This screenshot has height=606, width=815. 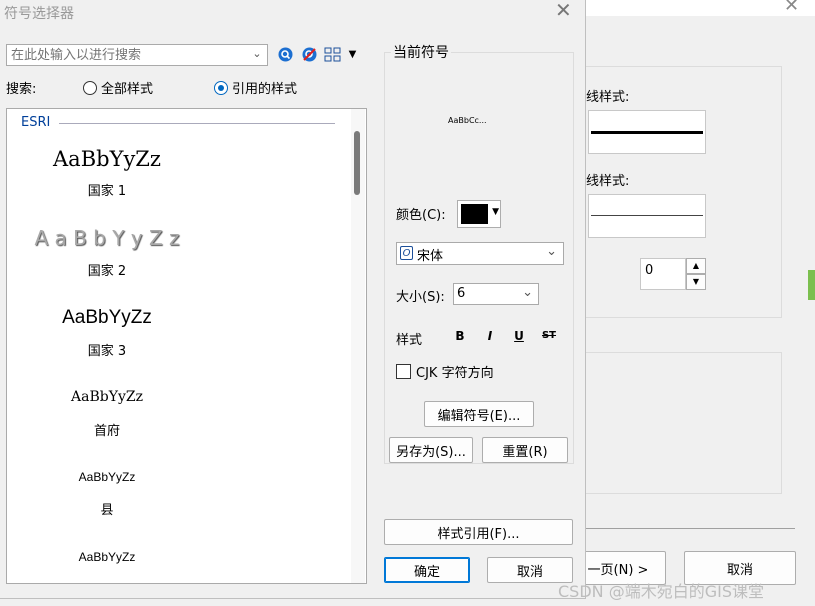 What do you see at coordinates (406, 253) in the screenshot?
I see `opentype-font-icon: O` at bounding box center [406, 253].